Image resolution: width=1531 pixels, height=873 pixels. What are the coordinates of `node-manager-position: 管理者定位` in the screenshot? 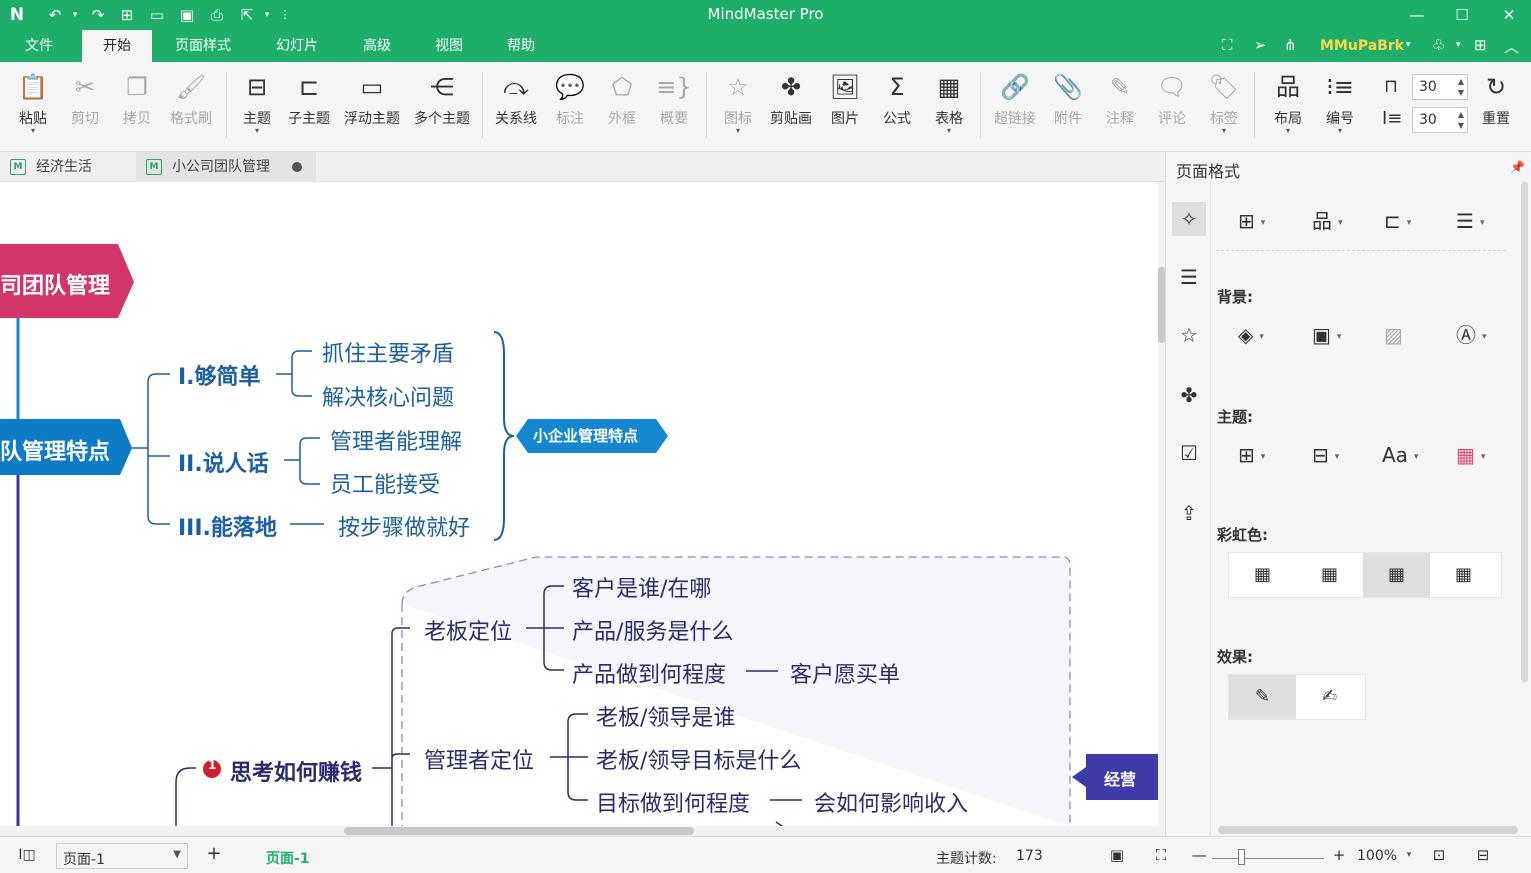 It's located at (479, 759).